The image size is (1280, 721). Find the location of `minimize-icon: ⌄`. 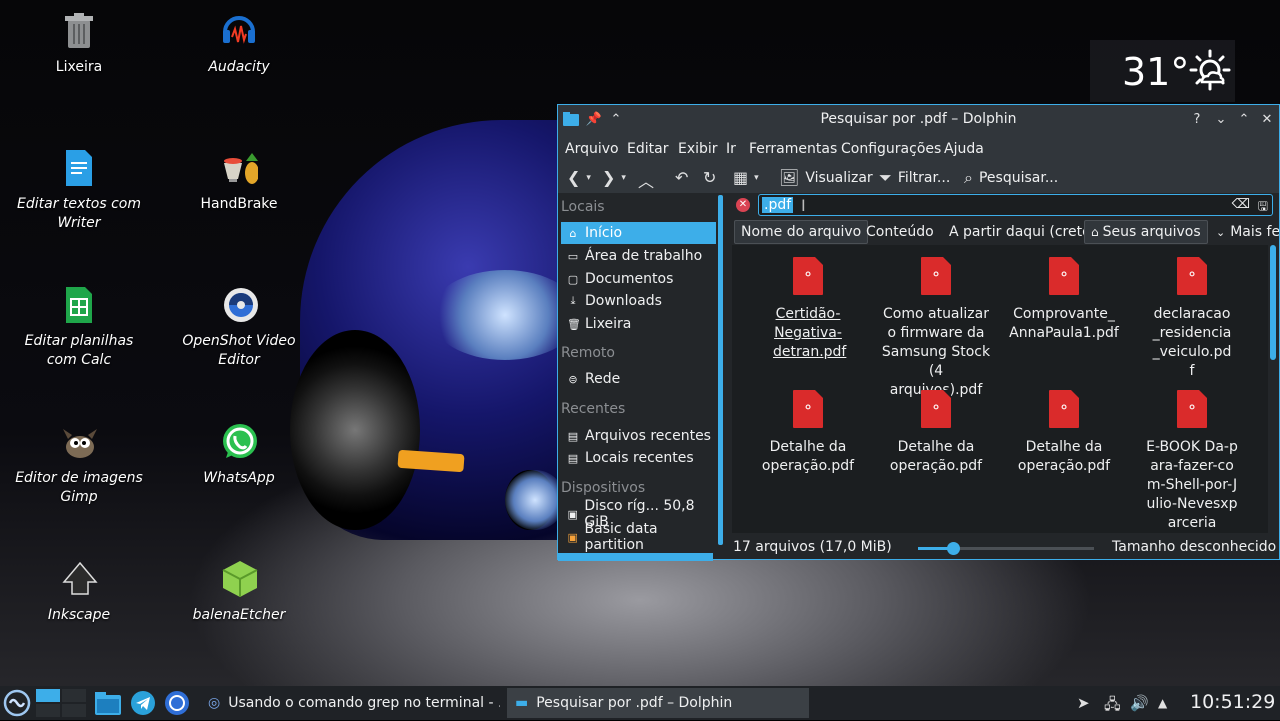

minimize-icon: ⌄ is located at coordinates (1221, 119).